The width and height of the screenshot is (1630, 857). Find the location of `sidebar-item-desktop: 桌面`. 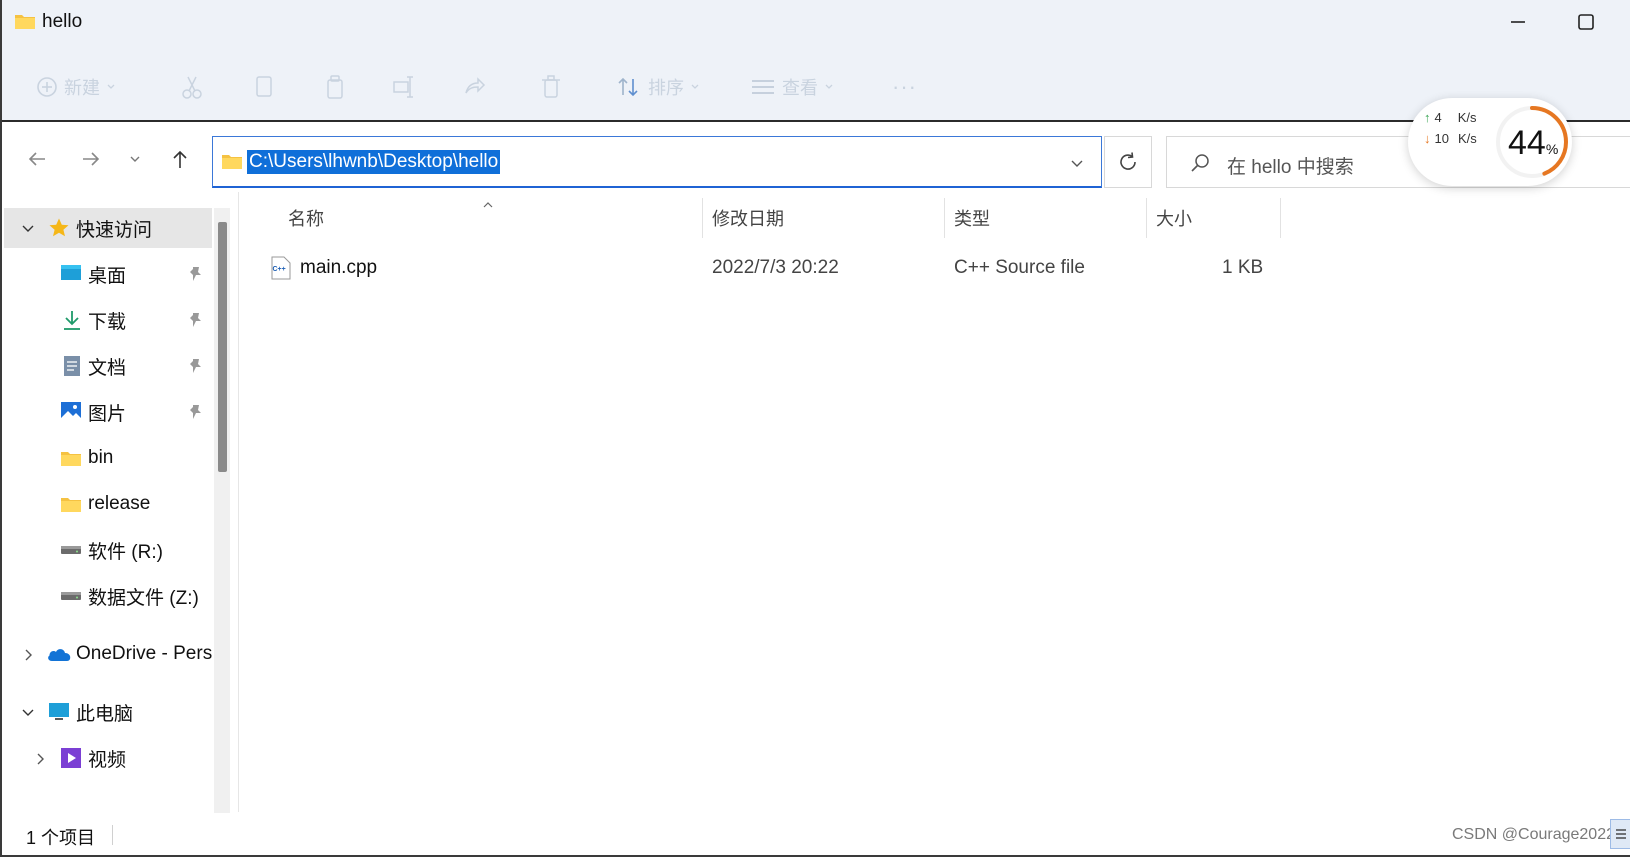

sidebar-item-desktop: 桌面 is located at coordinates (108, 274).